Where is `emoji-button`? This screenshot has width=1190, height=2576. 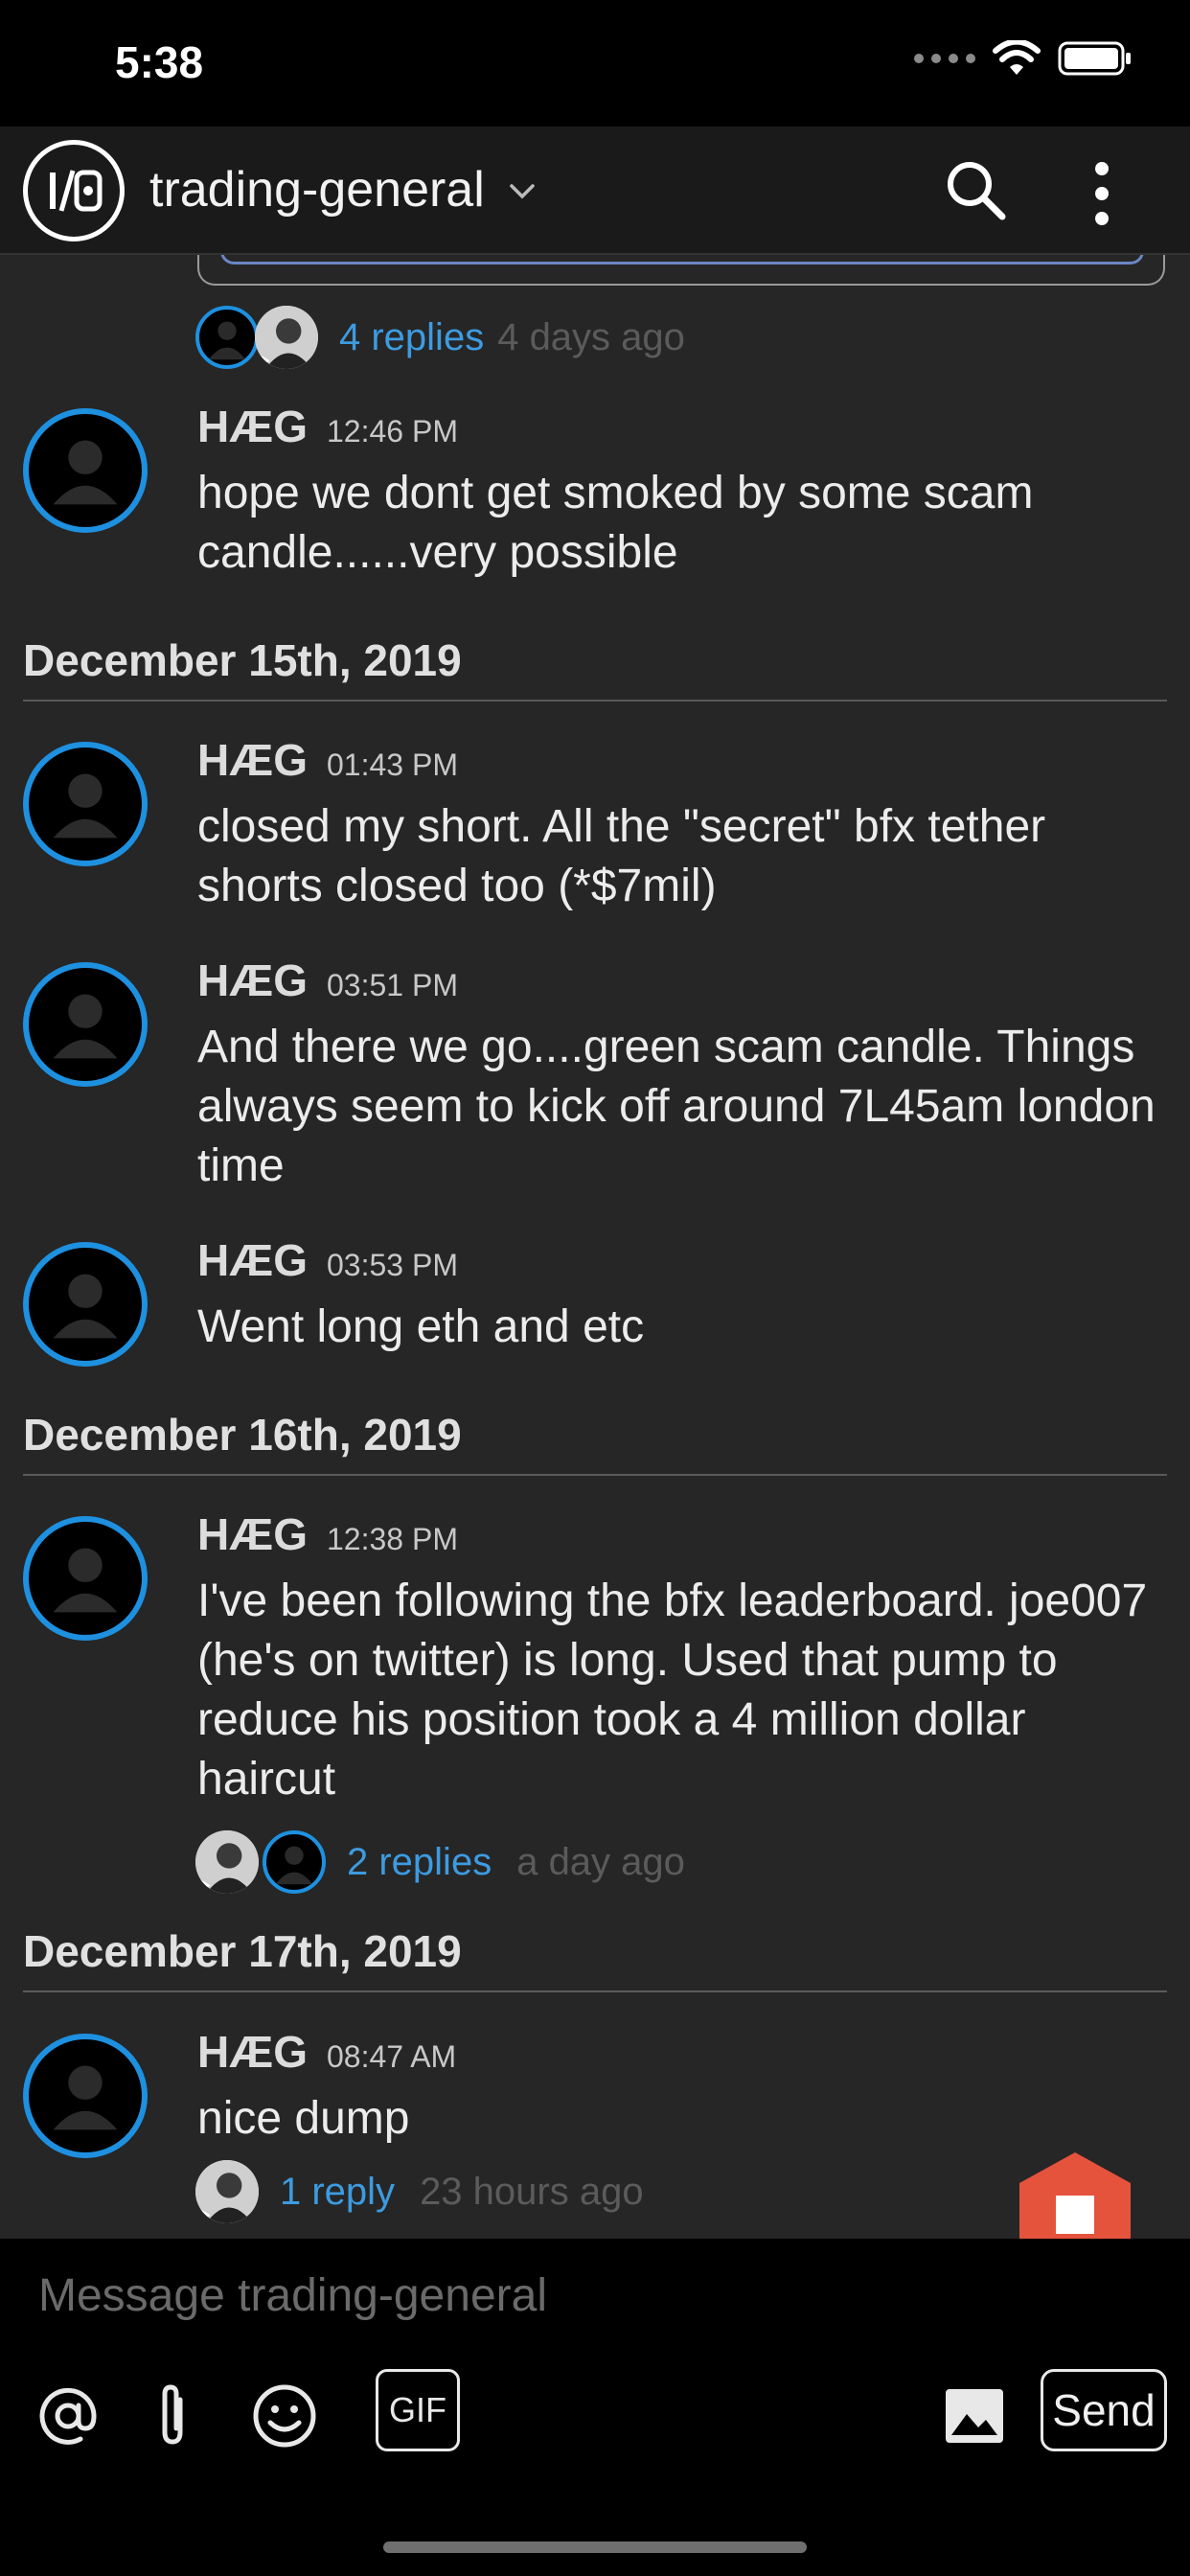 emoji-button is located at coordinates (285, 2416).